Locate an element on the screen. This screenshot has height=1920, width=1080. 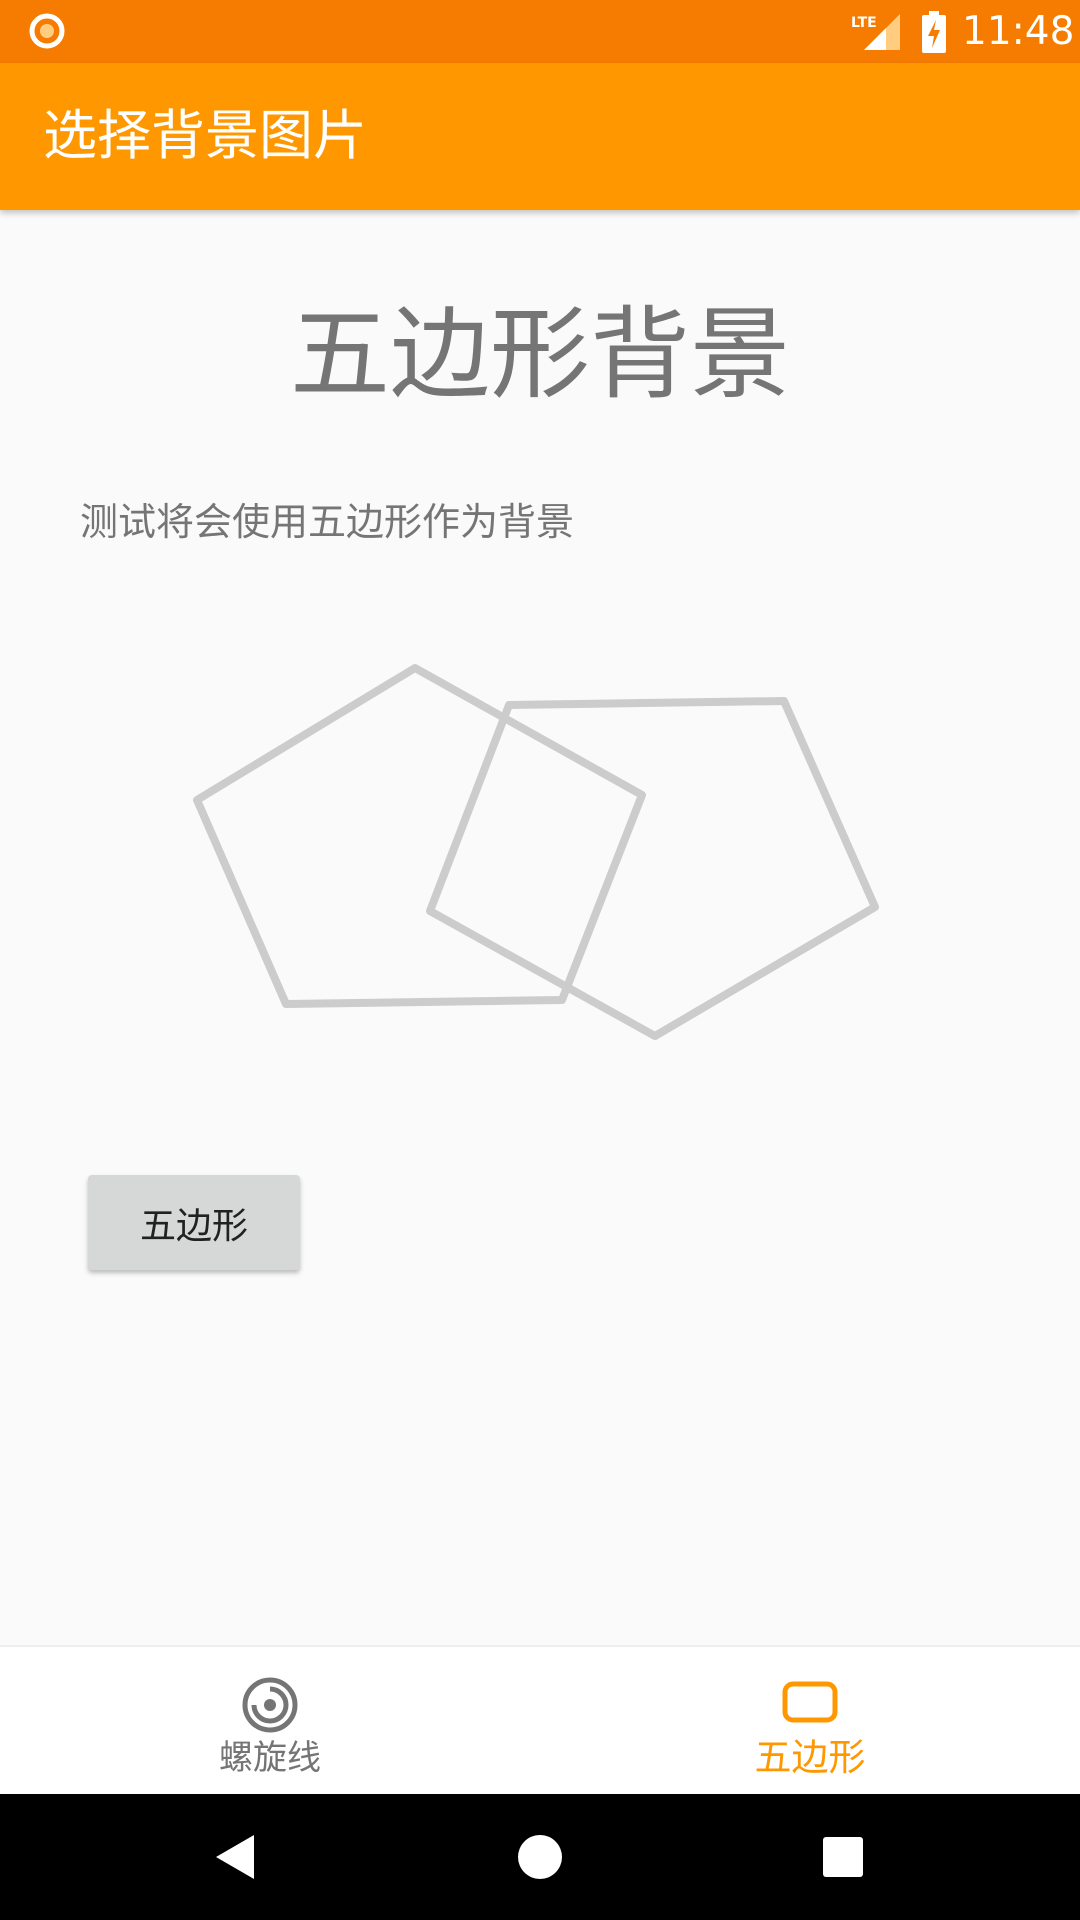
home-circle-icon is located at coordinates (540, 1857).